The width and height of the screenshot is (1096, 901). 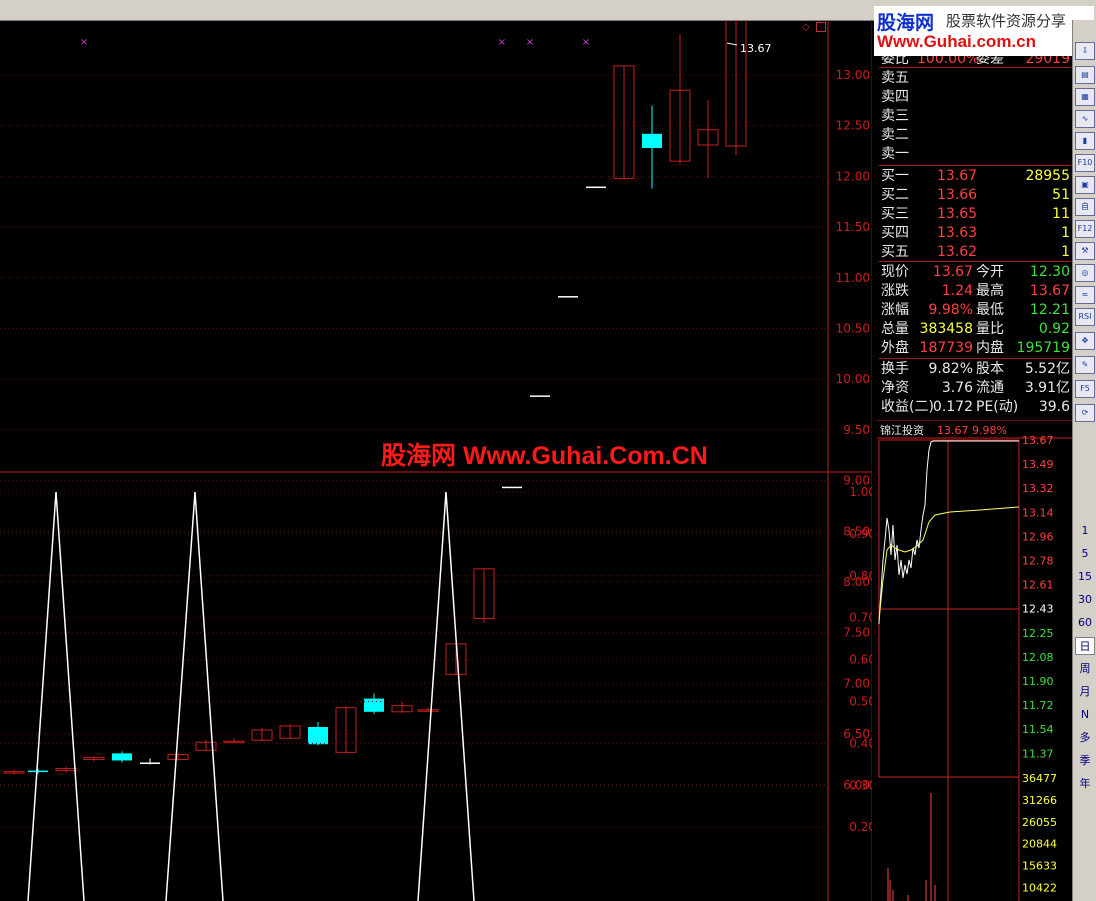 I want to click on indicator-y-tick: 0.40, so click(x=860, y=743).